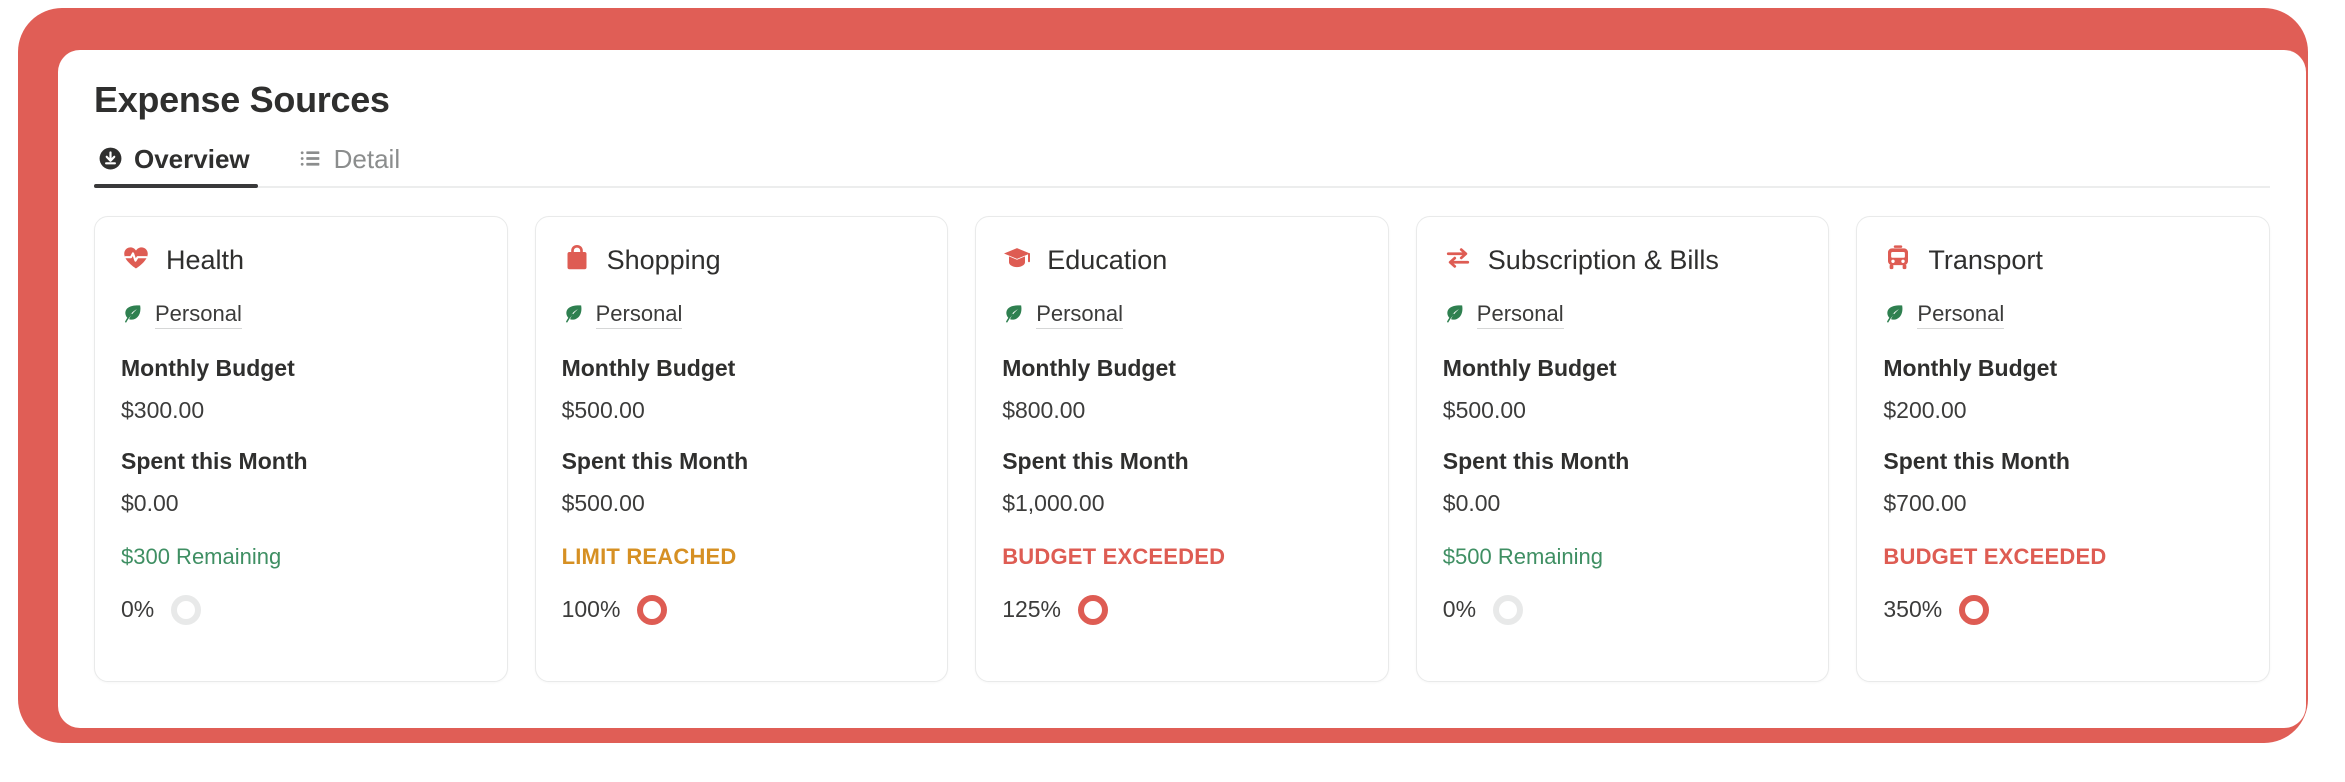 Image resolution: width=2345 pixels, height=782 pixels. Describe the element at coordinates (577, 260) in the screenshot. I see `shopping-bag-icon` at that location.